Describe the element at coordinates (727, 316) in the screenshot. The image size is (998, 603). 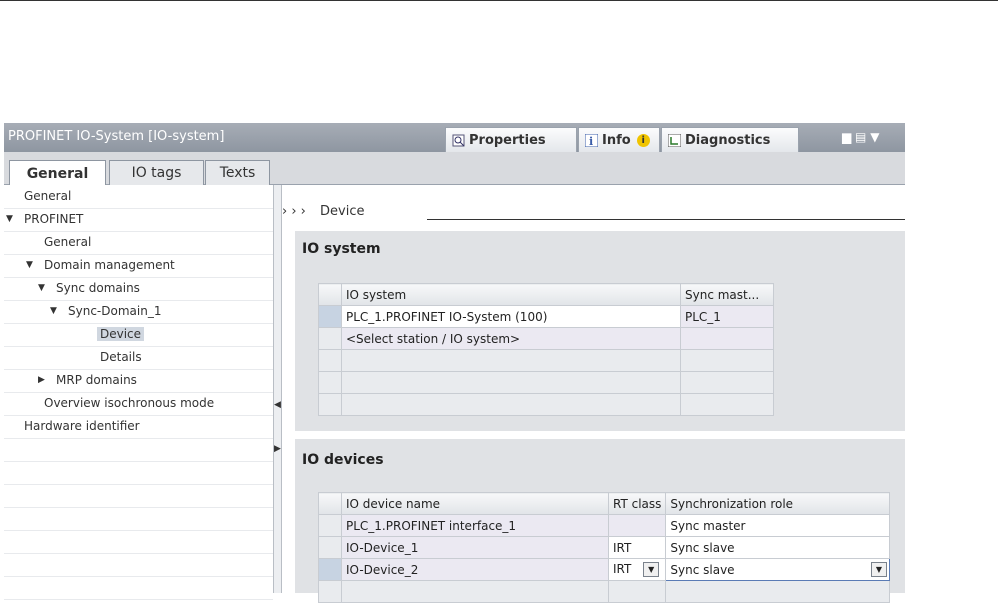
I see `sync-master-cell: PLC_1` at that location.